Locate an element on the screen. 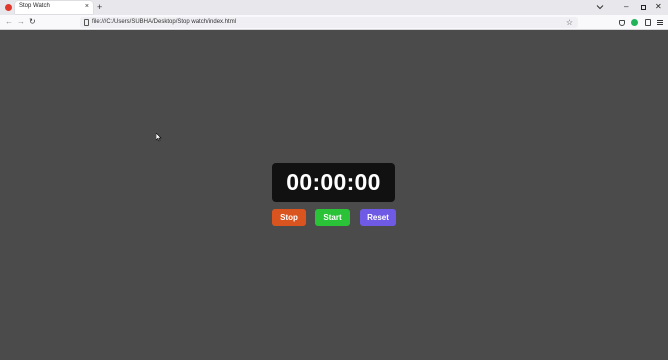 This screenshot has height=360, width=668. chevron-down-icon is located at coordinates (600, 7).